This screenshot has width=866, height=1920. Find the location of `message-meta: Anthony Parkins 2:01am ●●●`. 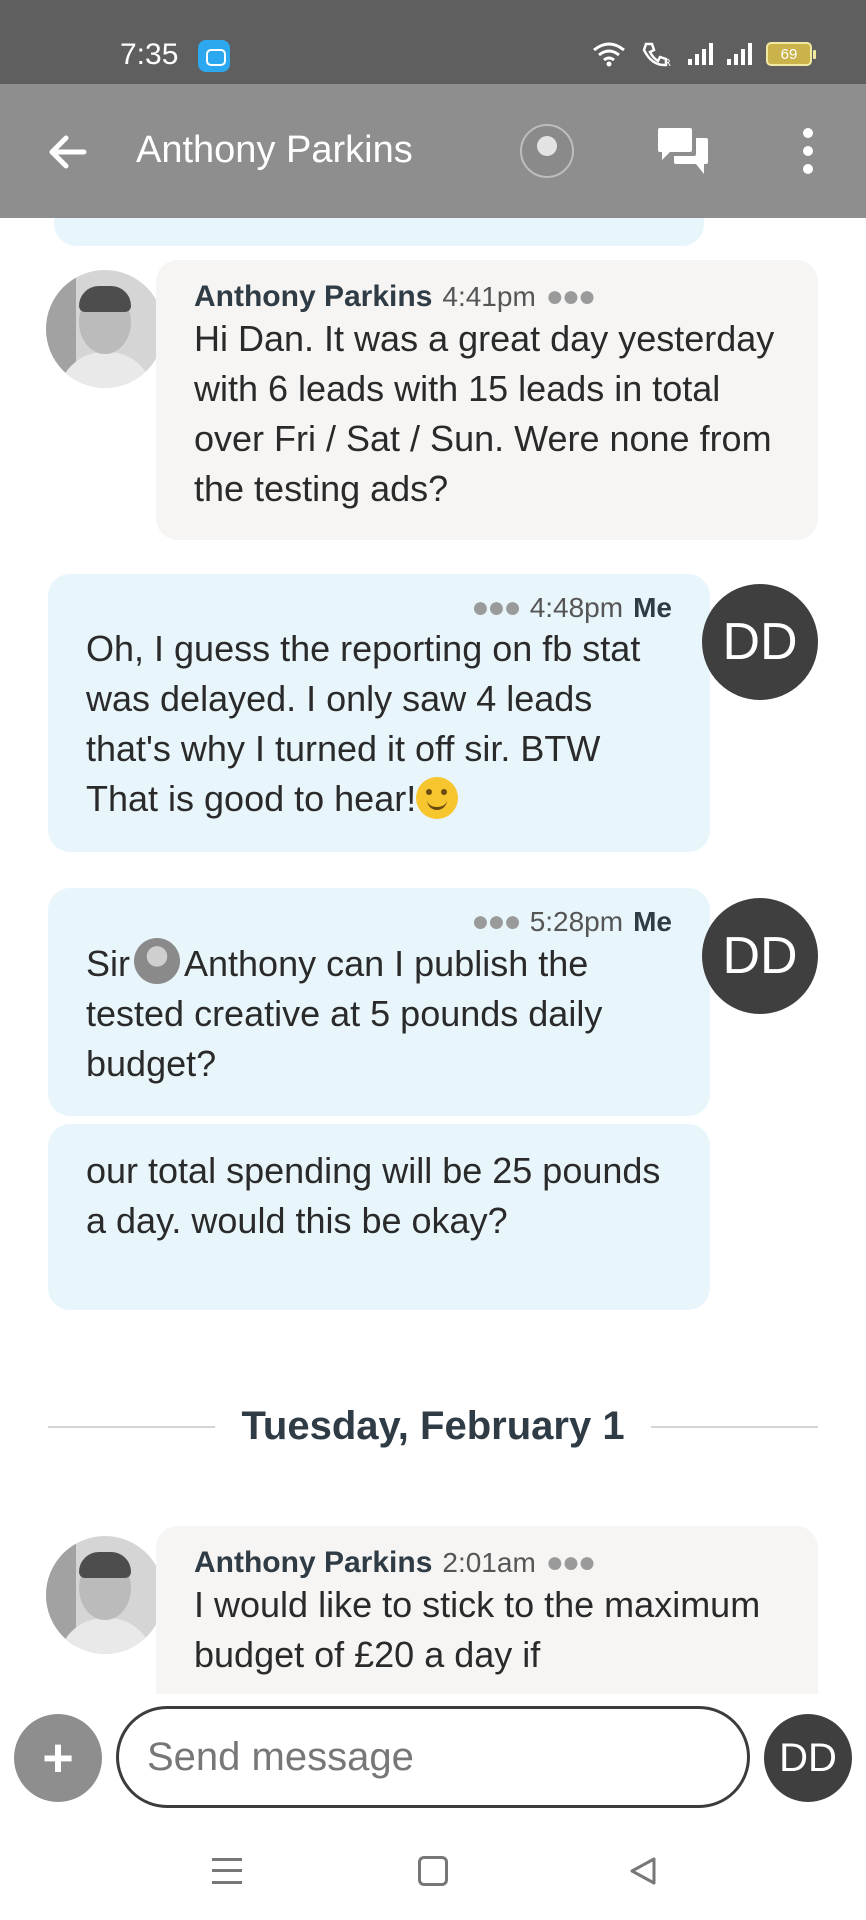

message-meta: Anthony Parkins 2:01am ●●● is located at coordinates (487, 1563).